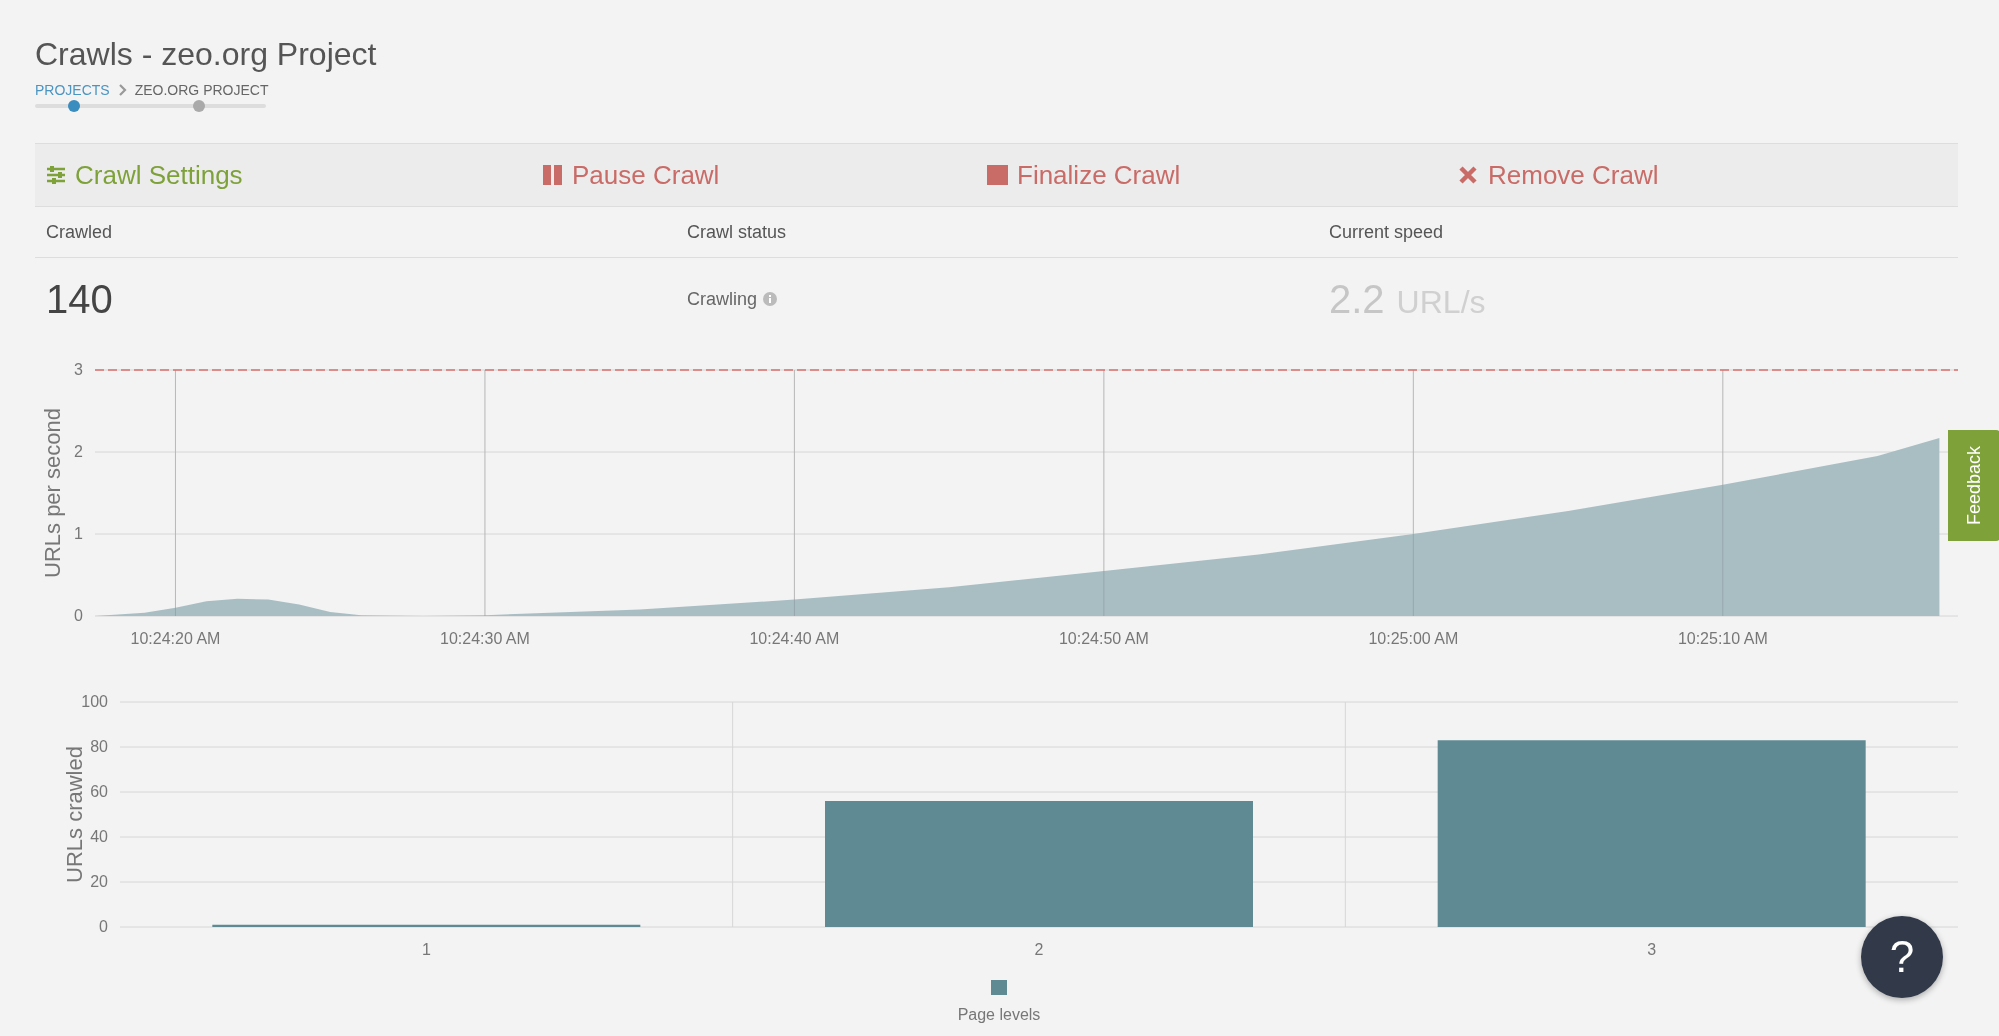 This screenshot has height=1036, width=1999. What do you see at coordinates (99, 791) in the screenshot?
I see `axis-tick-label: 60` at bounding box center [99, 791].